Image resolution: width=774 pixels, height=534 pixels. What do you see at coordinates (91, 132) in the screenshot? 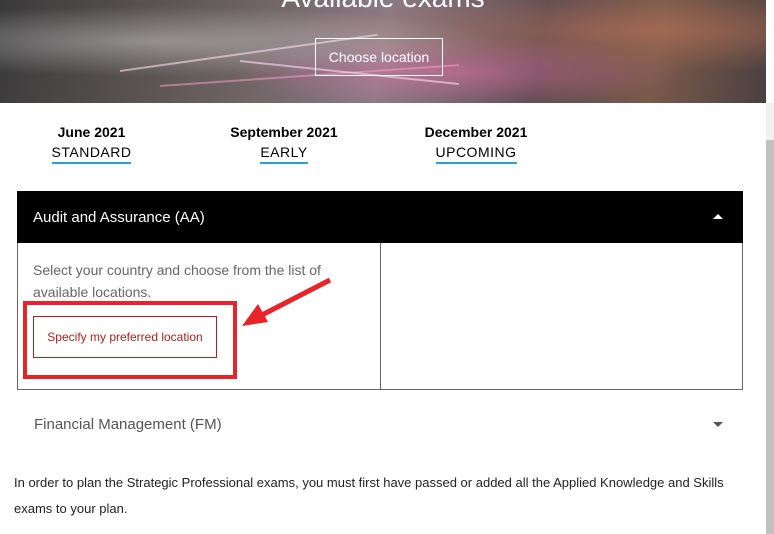
I see `period-month: June 2021` at bounding box center [91, 132].